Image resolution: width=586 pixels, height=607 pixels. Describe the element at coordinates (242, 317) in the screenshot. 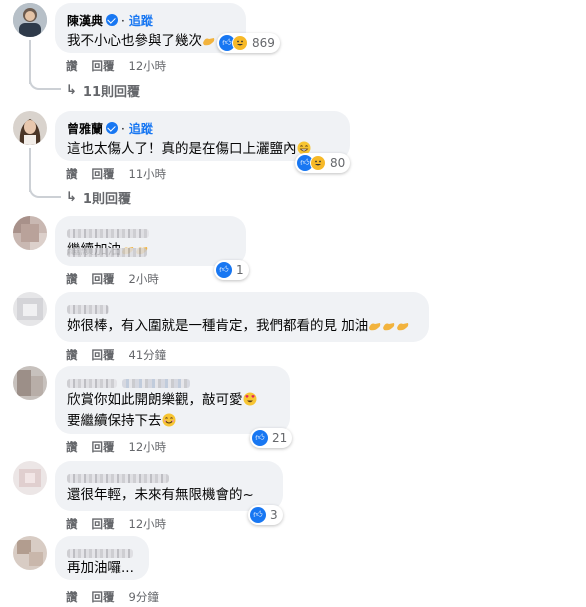

I see `comment-bubble: 妳很棒，有入圍就是一種肯定，我們都看的見 加油` at that location.